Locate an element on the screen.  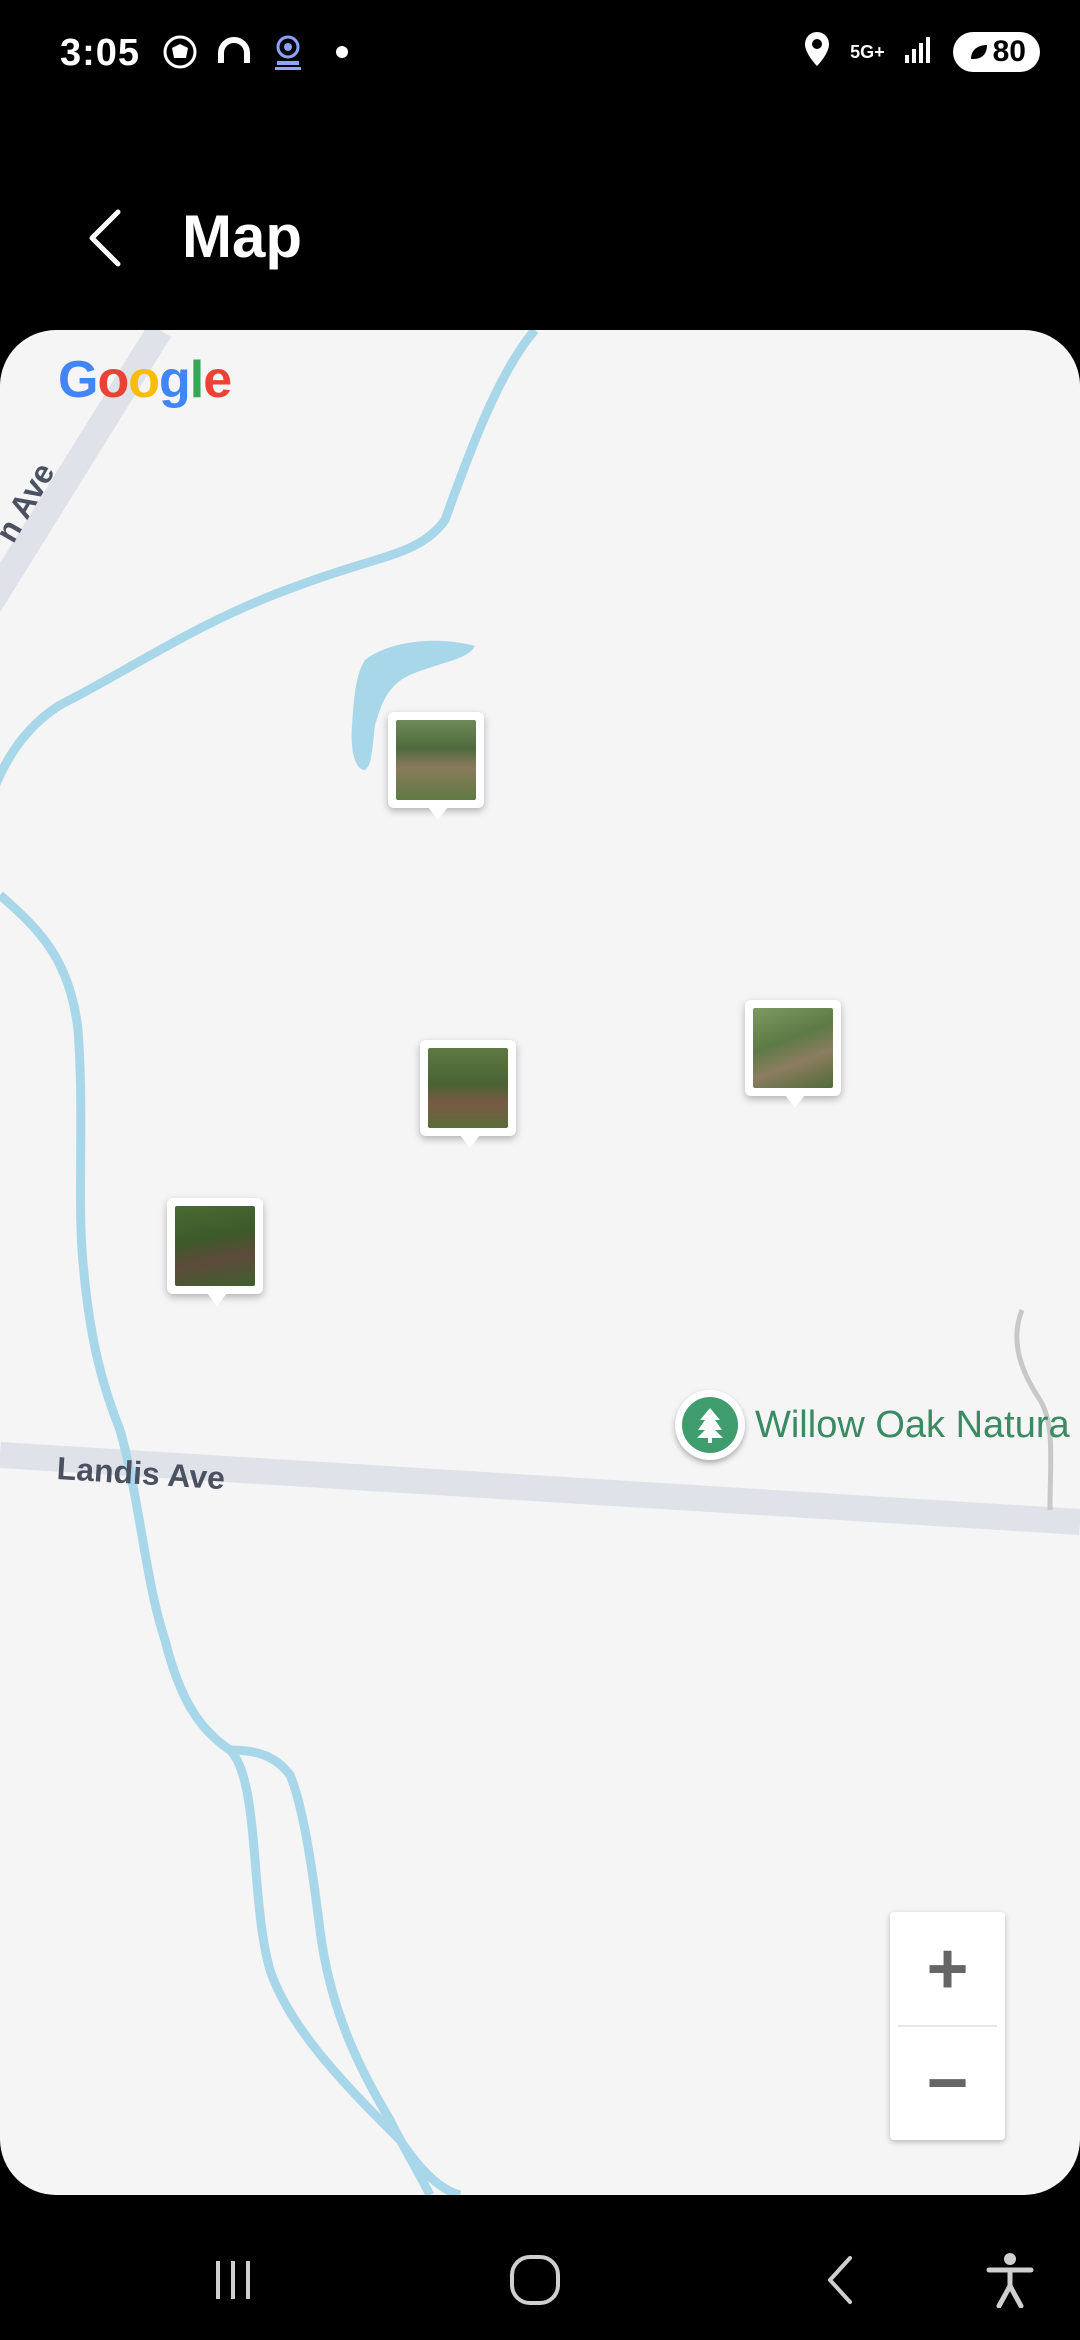
app-bar: Map is located at coordinates (540, 240).